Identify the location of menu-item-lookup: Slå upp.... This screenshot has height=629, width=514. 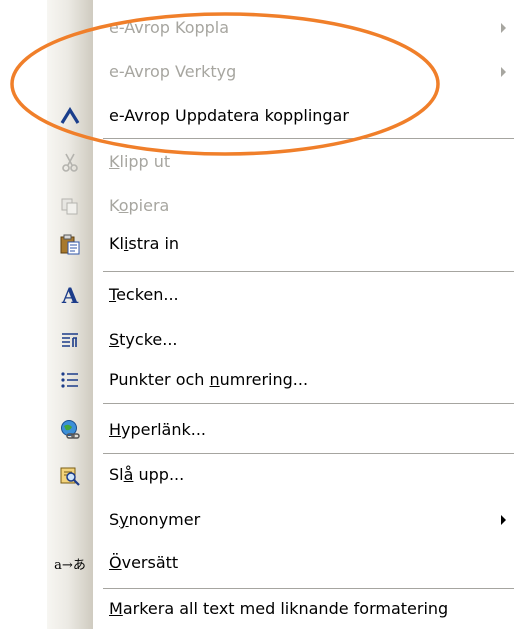
(280, 475).